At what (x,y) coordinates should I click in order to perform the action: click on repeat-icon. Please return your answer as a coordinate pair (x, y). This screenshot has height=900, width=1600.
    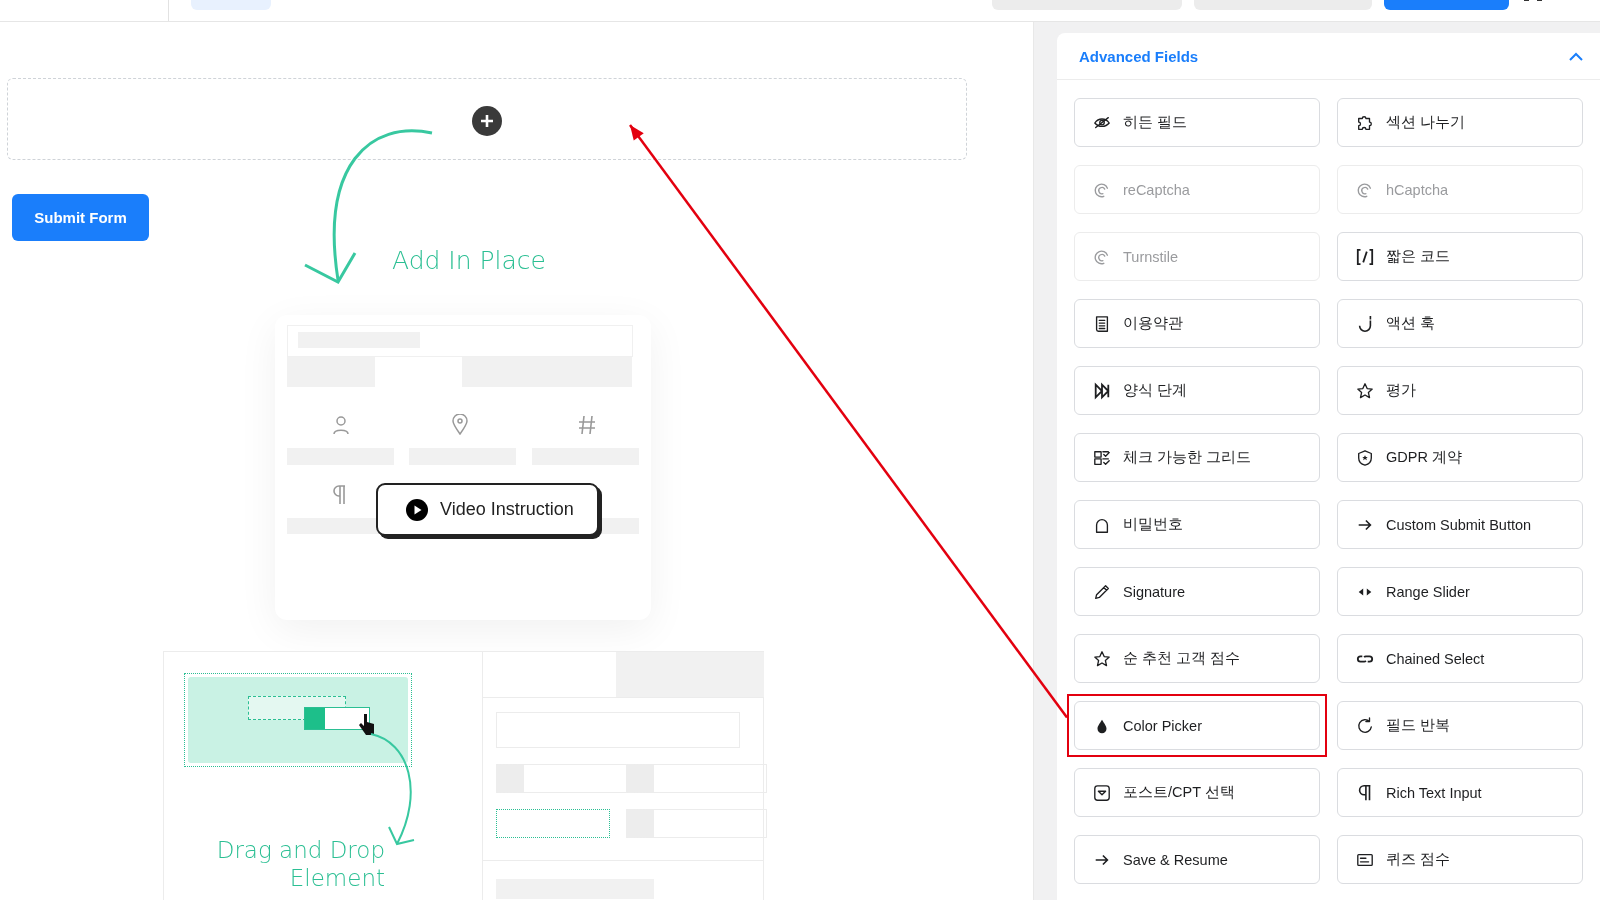
    Looking at the image, I should click on (1365, 725).